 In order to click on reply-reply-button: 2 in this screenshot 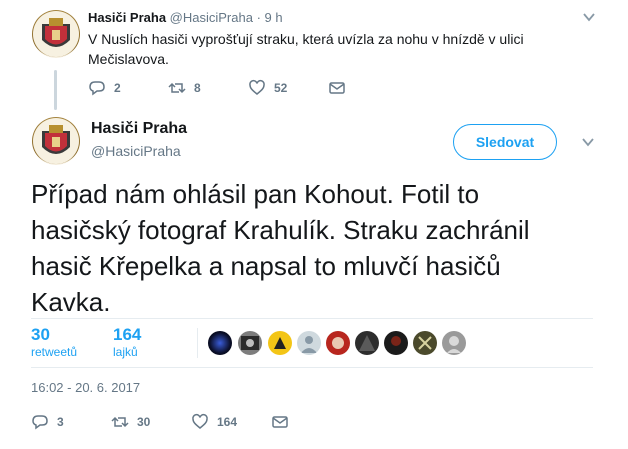, I will do `click(104, 88)`.